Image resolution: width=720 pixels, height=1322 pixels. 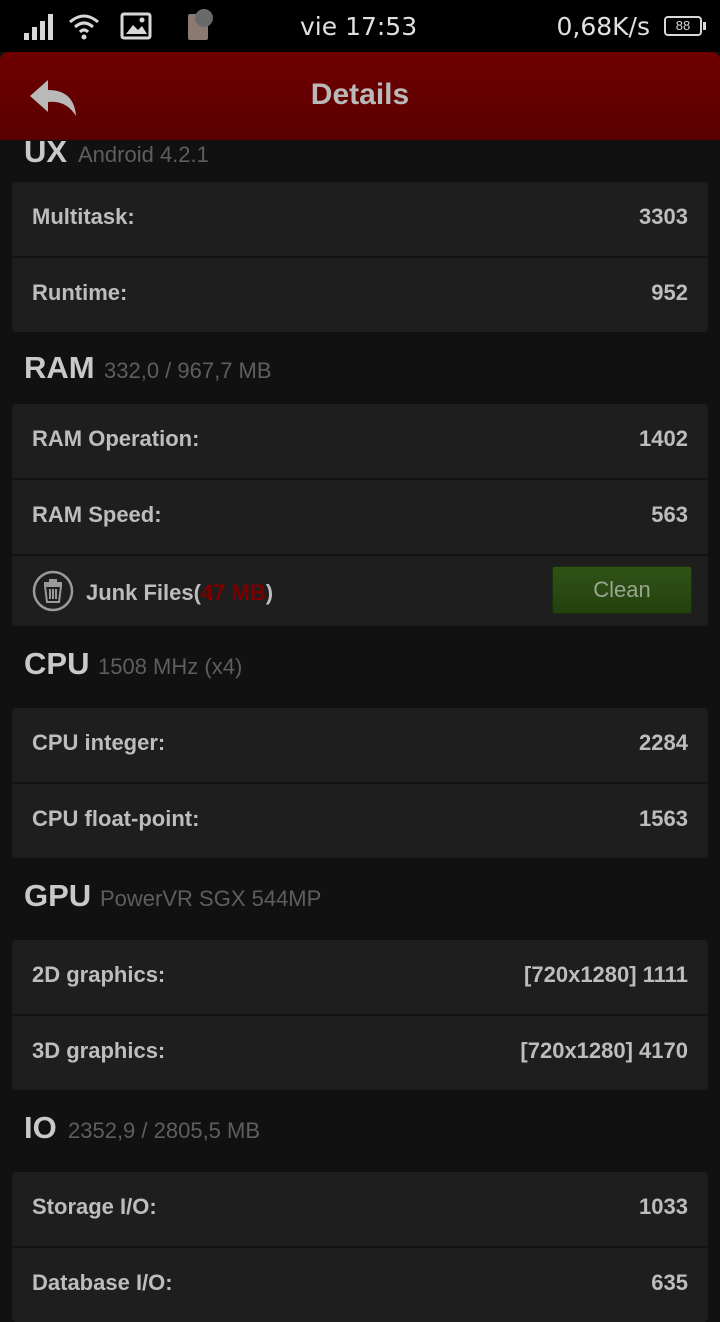 I want to click on score-value: 1402, so click(x=663, y=438).